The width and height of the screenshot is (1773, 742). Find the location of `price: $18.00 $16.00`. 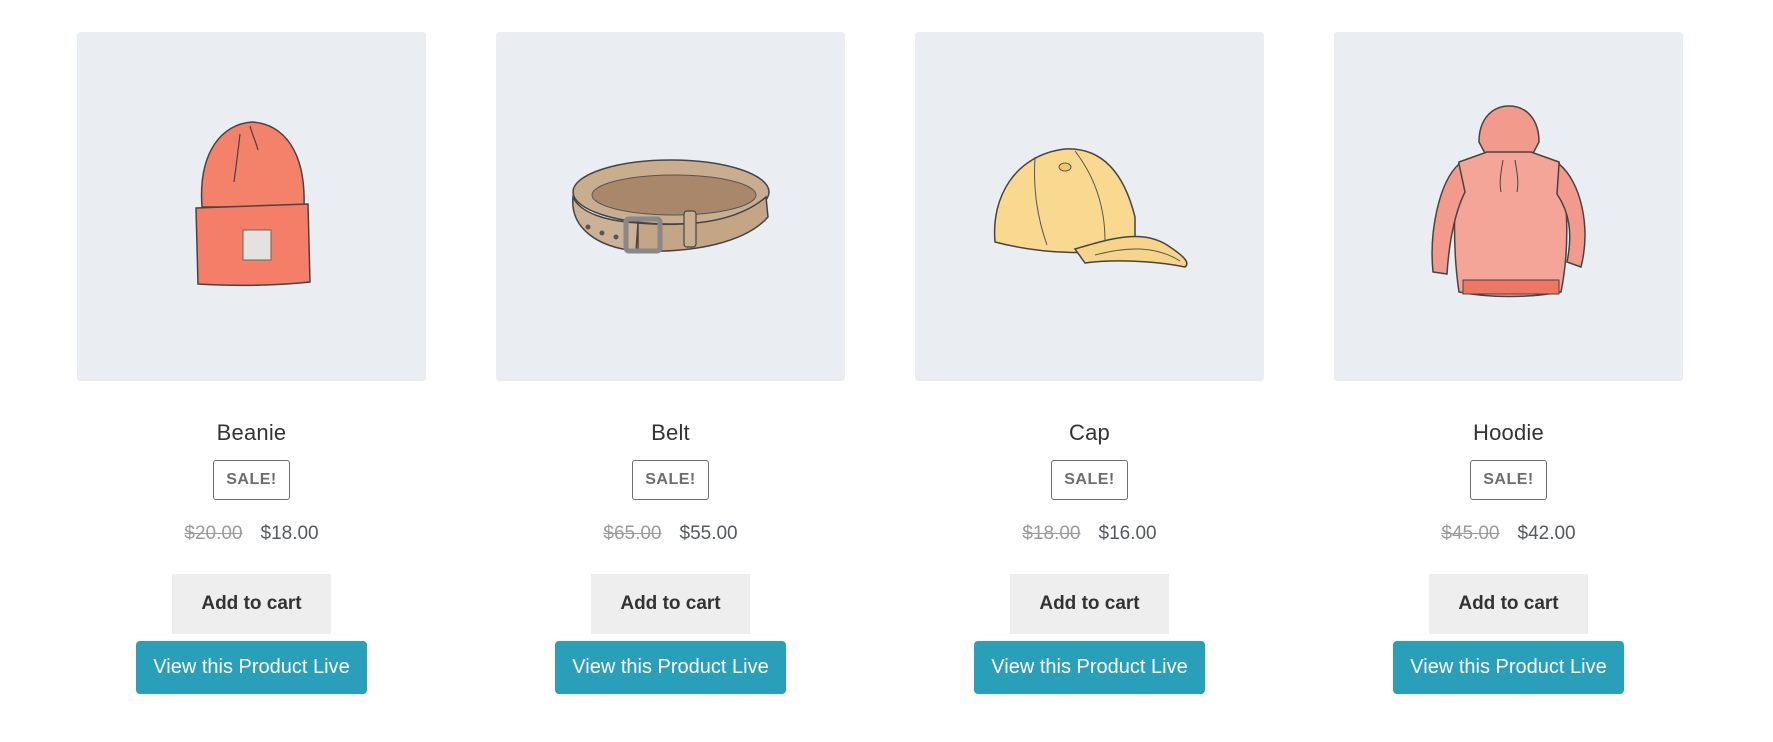

price: $18.00 $16.00 is located at coordinates (1089, 534).